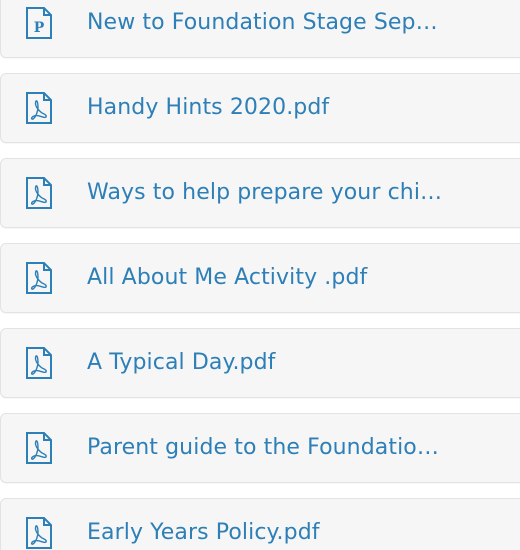  I want to click on file-name: All About Me Activity .pdf, so click(227, 277).